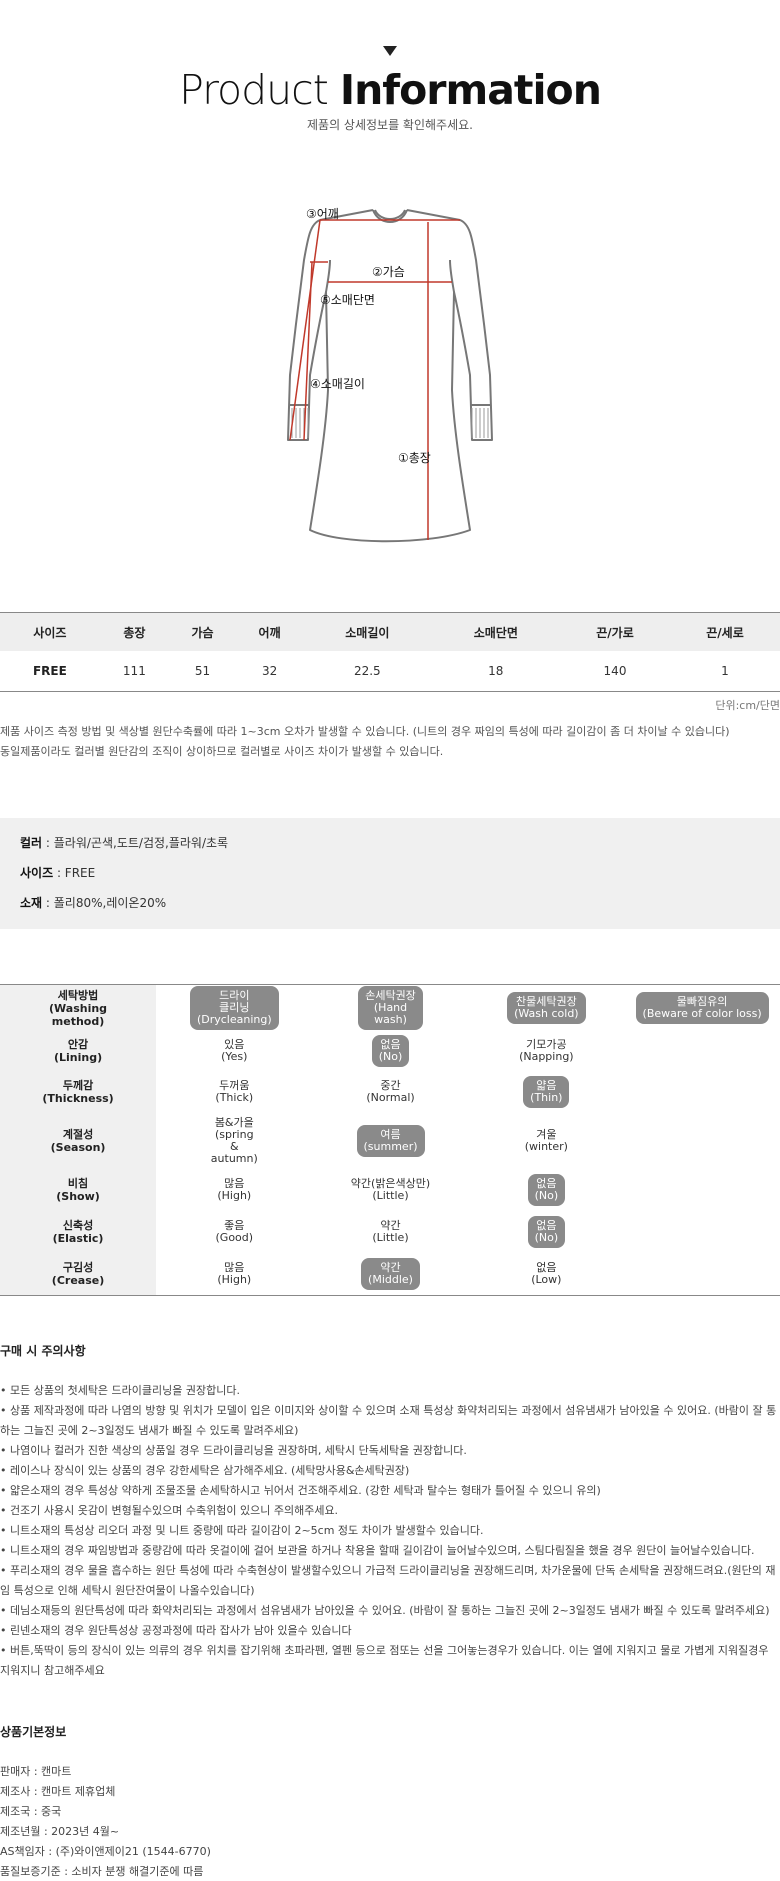  Describe the element at coordinates (615, 671) in the screenshot. I see `cell-strap-width: 140` at that location.